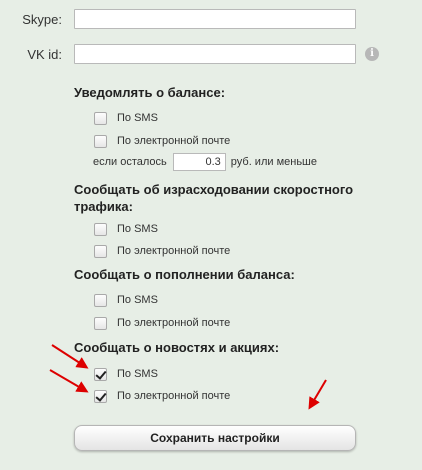 Image resolution: width=422 pixels, height=470 pixels. Describe the element at coordinates (188, 377) in the screenshot. I see `annotation-arrows` at that location.